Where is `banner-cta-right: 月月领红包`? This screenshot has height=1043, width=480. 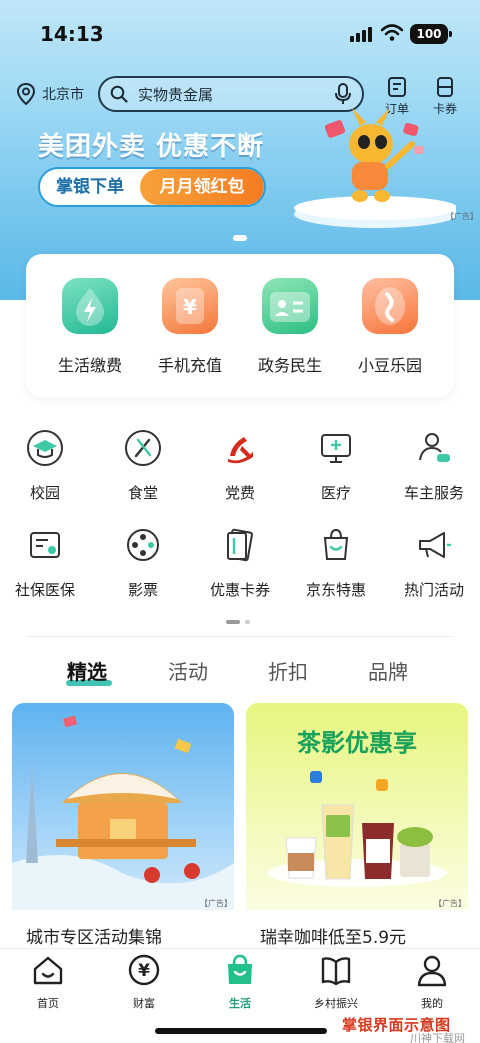 banner-cta-right: 月月领红包 is located at coordinates (202, 187).